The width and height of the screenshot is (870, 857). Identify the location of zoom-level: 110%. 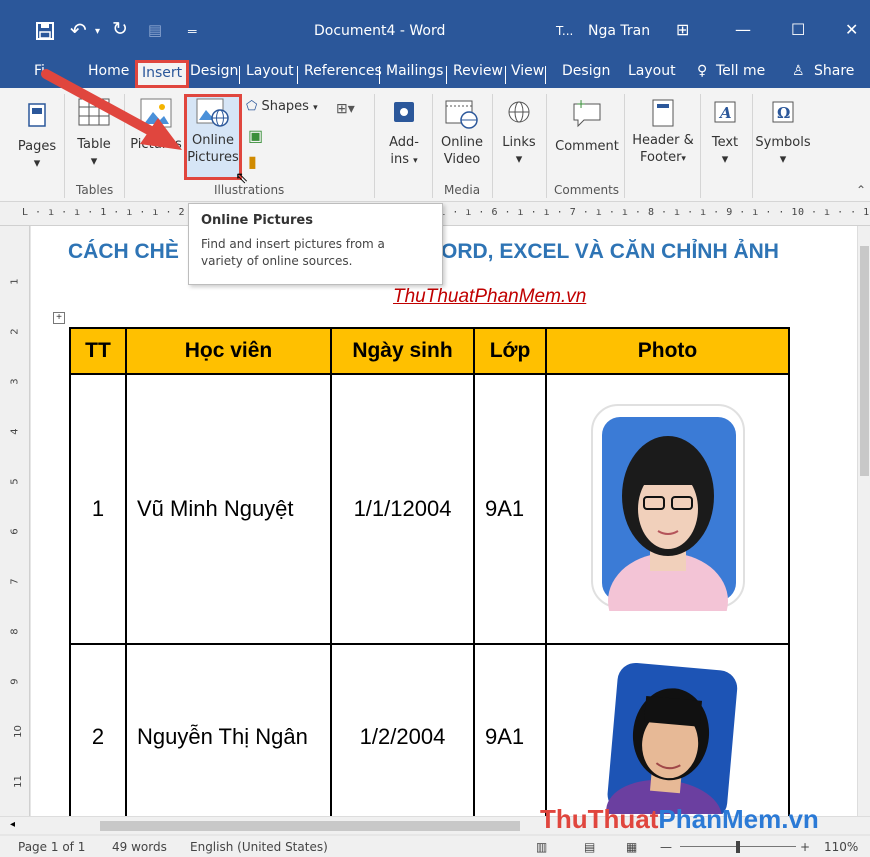
(841, 847).